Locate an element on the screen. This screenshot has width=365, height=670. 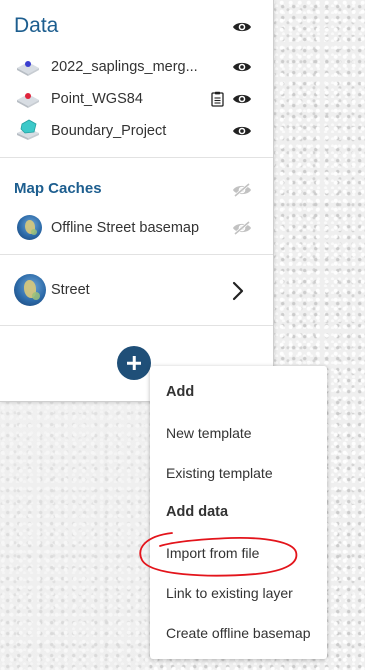
data-section-title: Data is located at coordinates (36, 25).